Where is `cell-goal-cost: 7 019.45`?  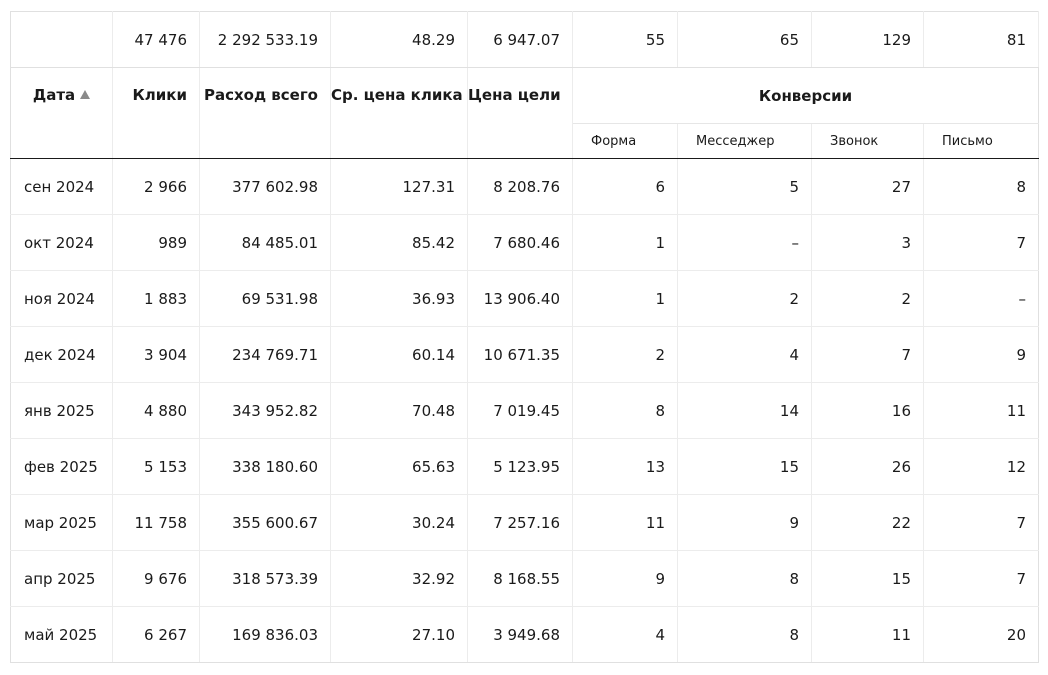
cell-goal-cost: 7 019.45 is located at coordinates (520, 410).